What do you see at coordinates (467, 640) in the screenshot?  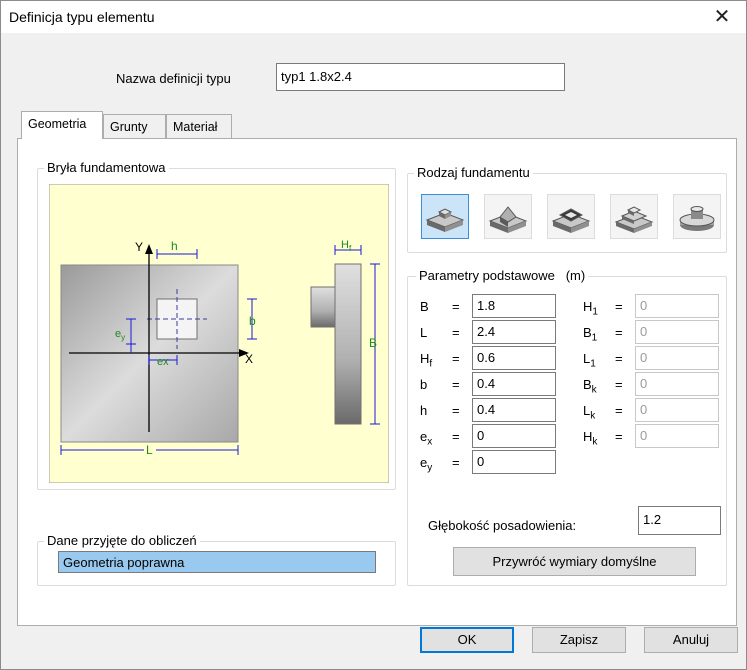 I see `ok-button: OK` at bounding box center [467, 640].